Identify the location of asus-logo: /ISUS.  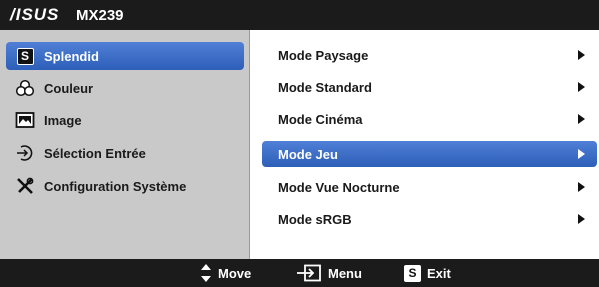
(35, 14).